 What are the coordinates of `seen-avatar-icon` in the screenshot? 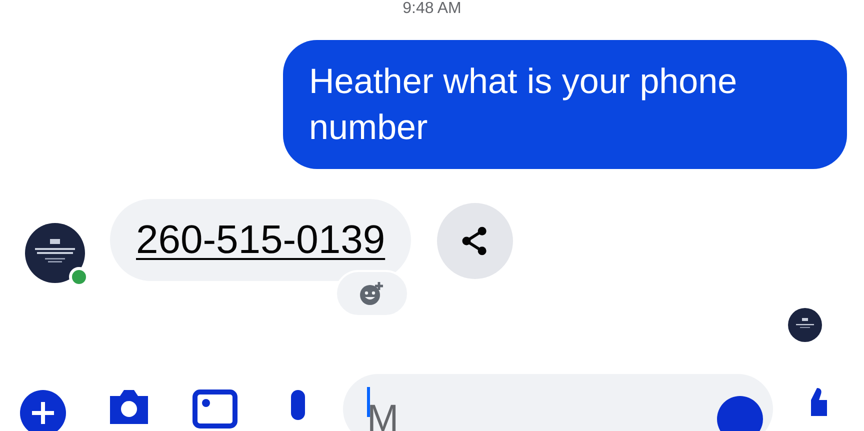 It's located at (805, 325).